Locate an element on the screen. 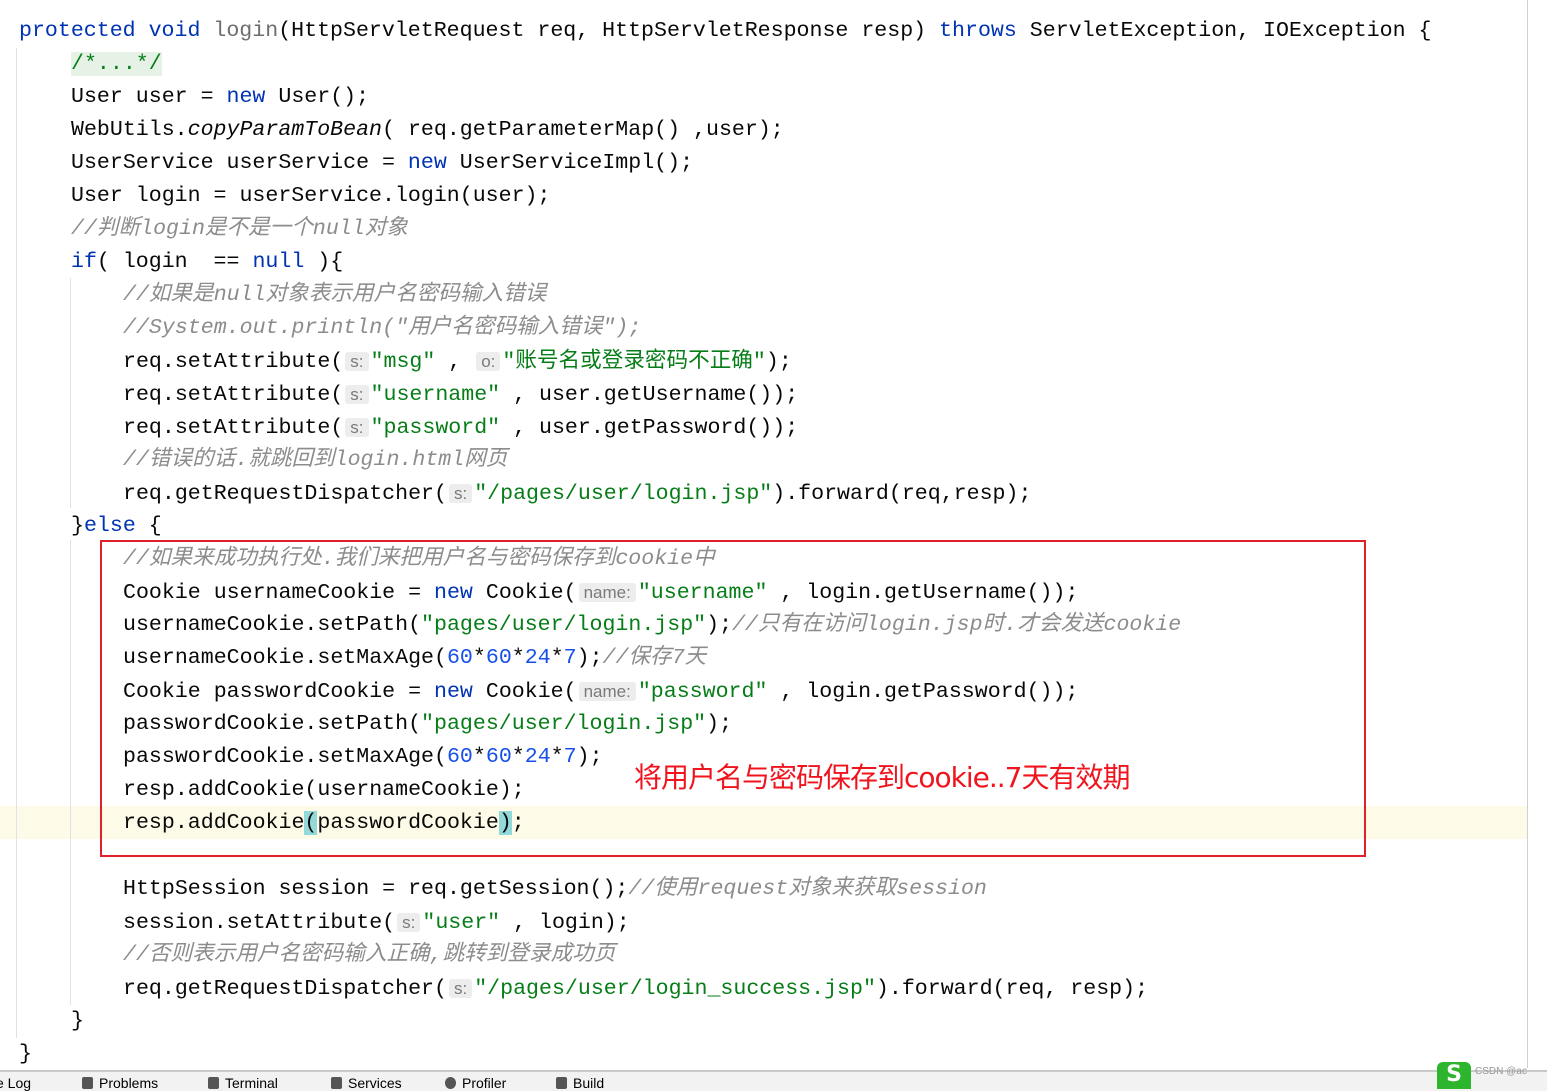 The image size is (1547, 1091). code-token: //否则表示用户名密码输入正确,跳转到登录成功页 is located at coordinates (369, 955).